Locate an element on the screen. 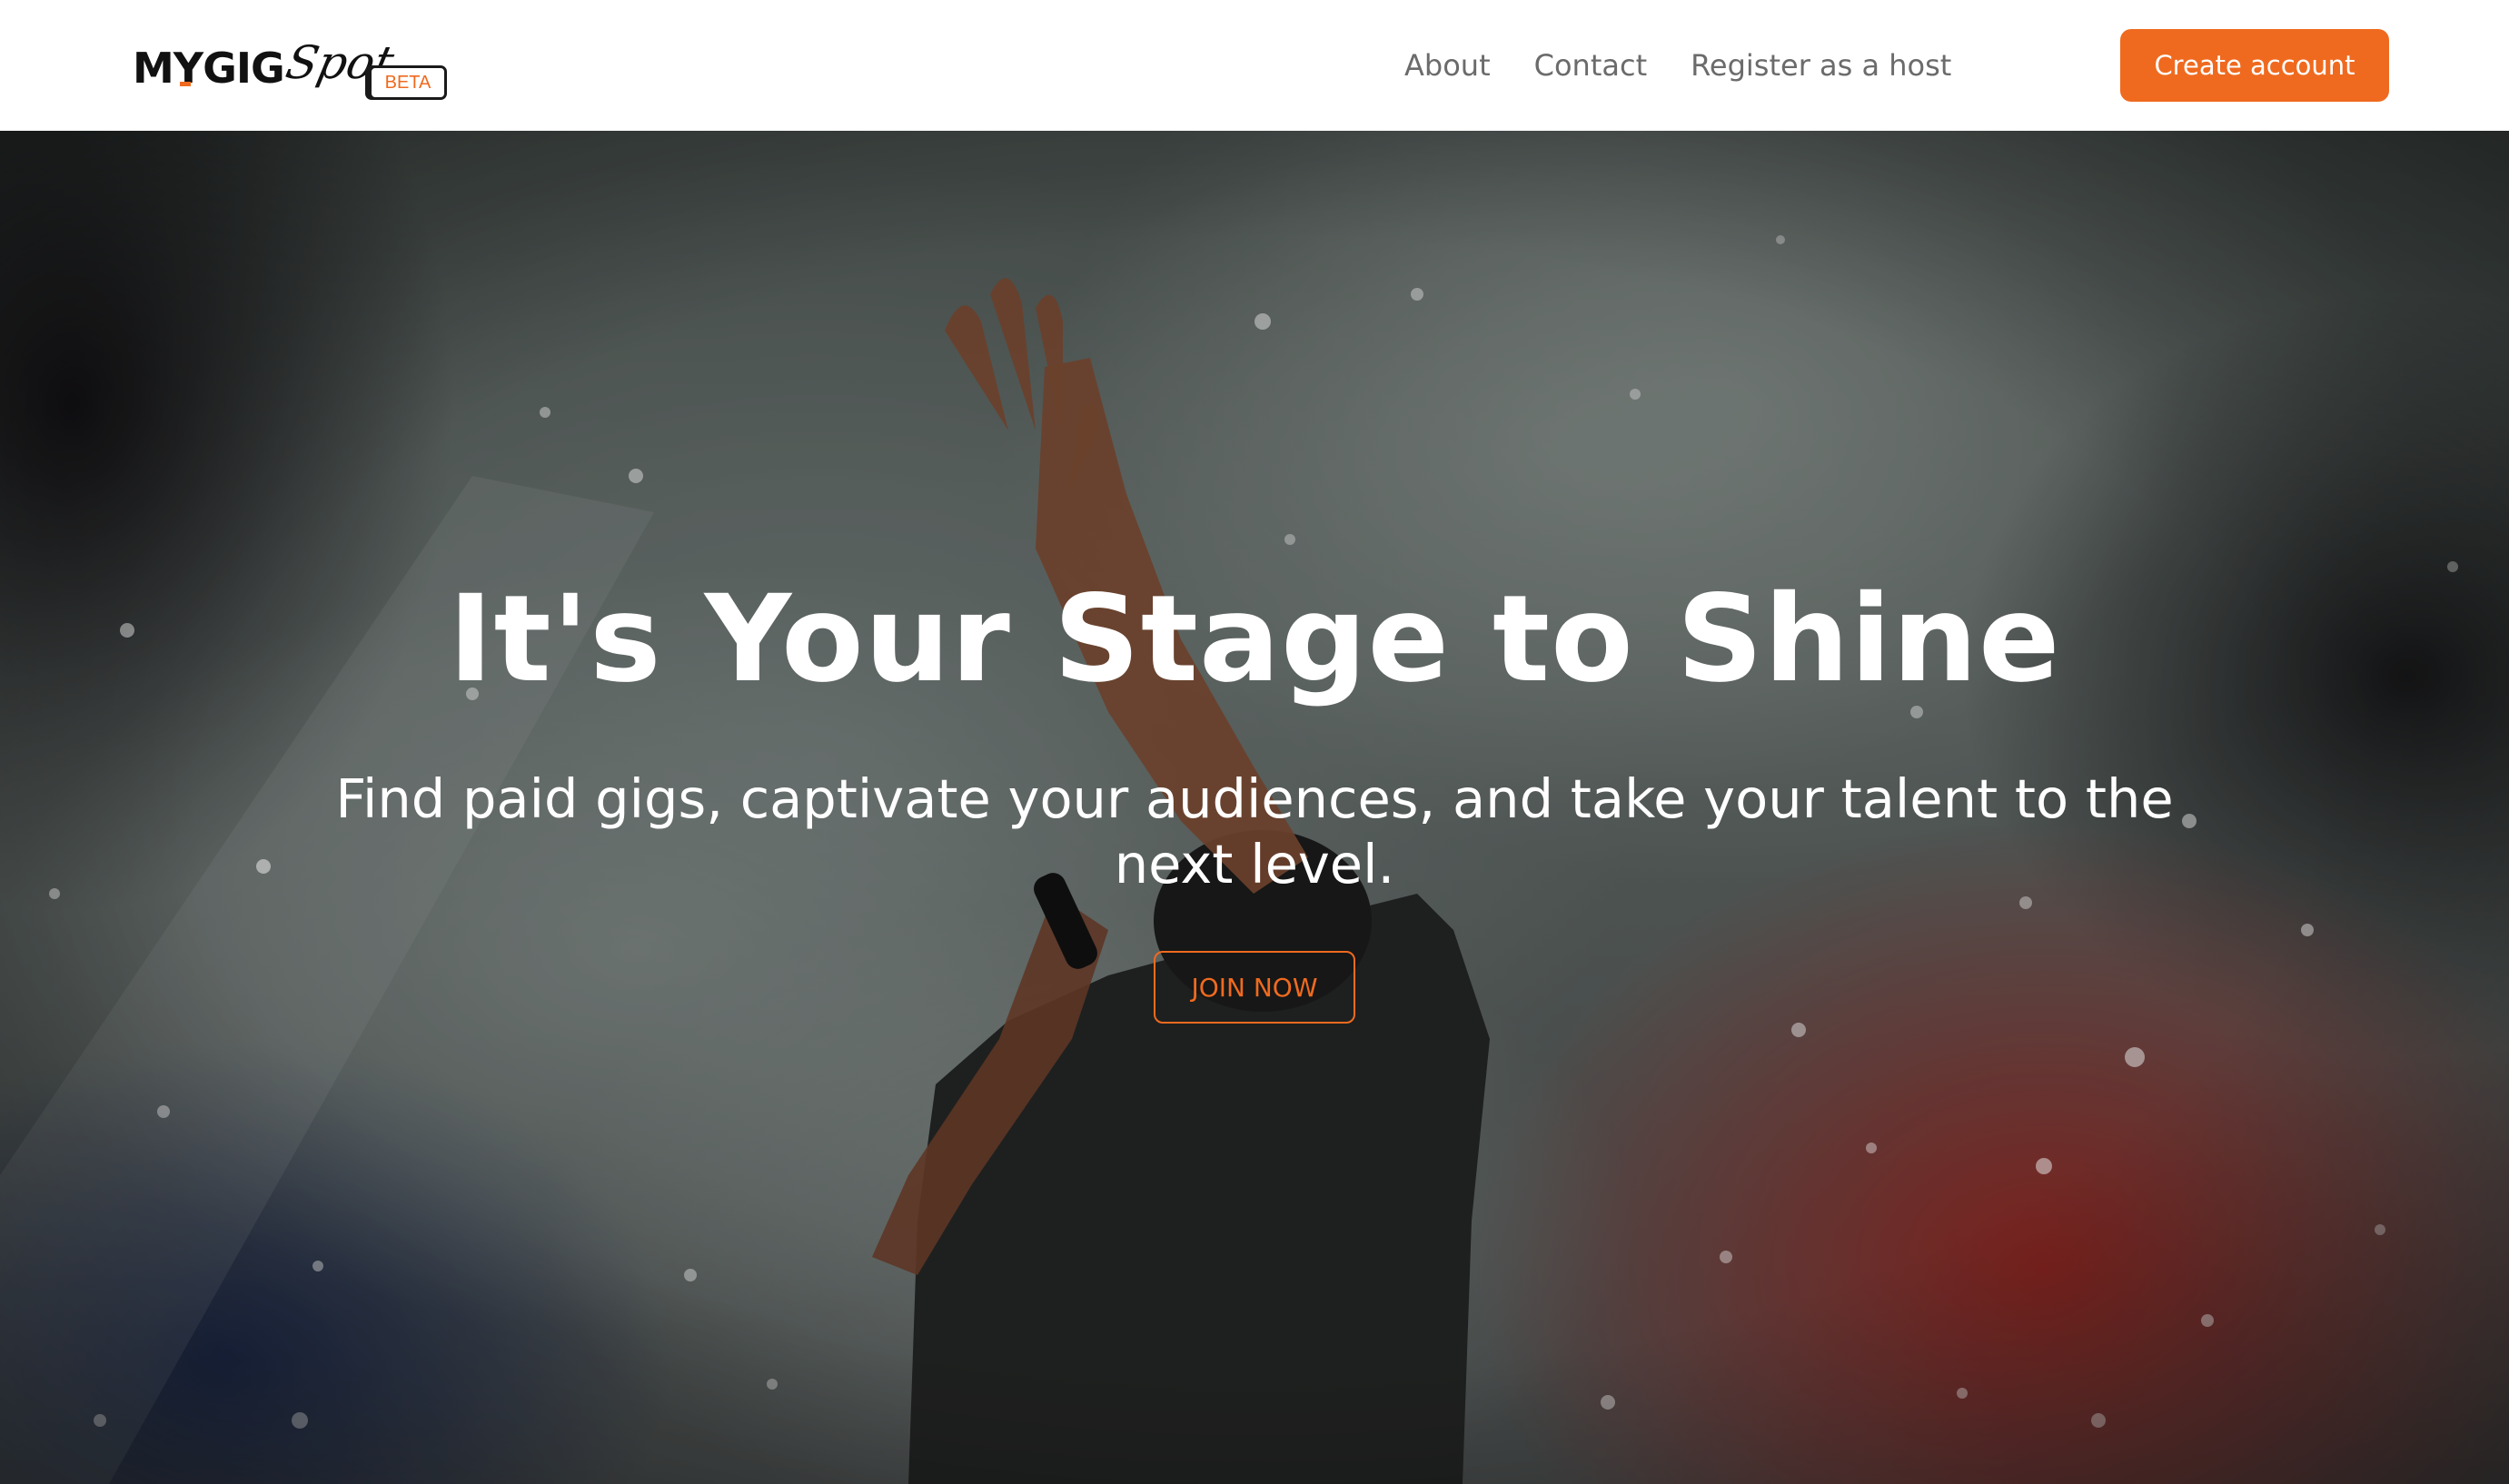  main-nav: About Contact Register as a host is located at coordinates (1677, 65).